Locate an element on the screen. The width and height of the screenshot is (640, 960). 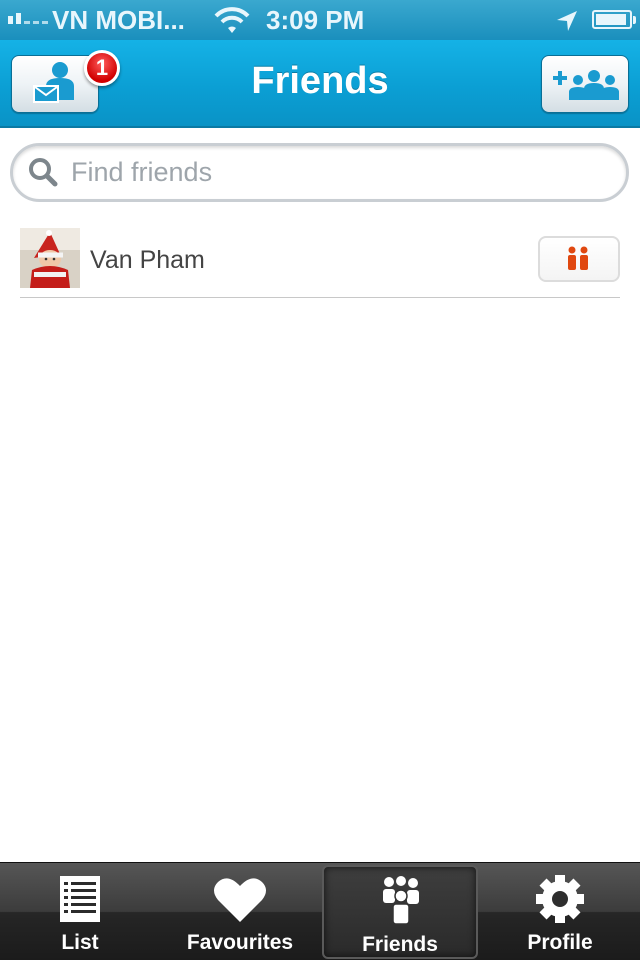
avatar is located at coordinates (50, 258).